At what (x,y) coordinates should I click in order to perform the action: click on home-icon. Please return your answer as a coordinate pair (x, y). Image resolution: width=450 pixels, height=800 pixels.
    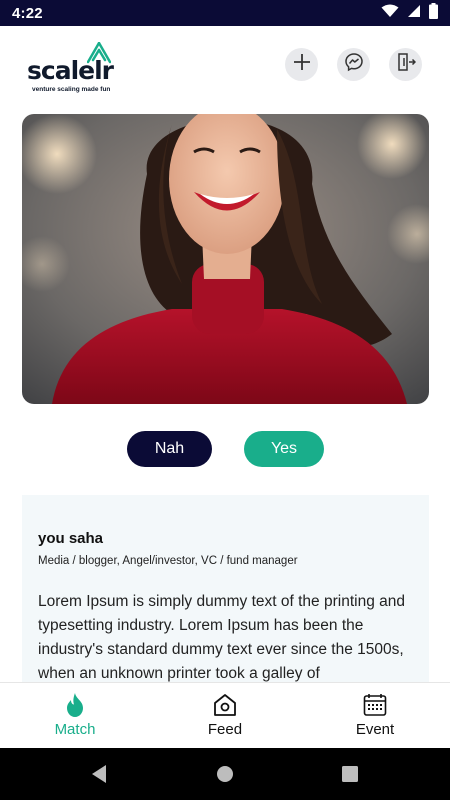
    Looking at the image, I should click on (225, 776).